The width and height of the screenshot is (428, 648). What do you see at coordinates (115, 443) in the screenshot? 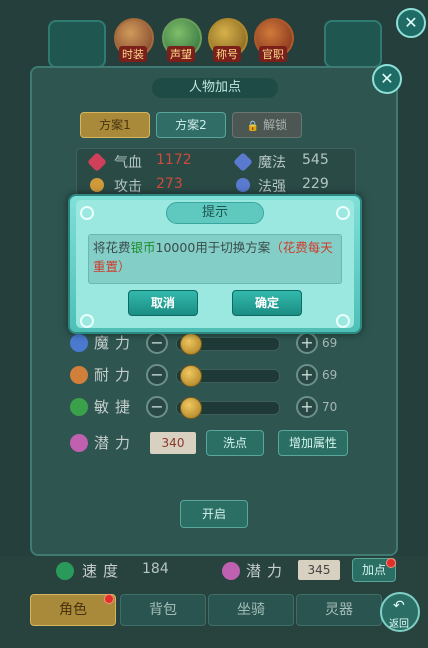
I see `potential-label: 潜力` at bounding box center [115, 443].